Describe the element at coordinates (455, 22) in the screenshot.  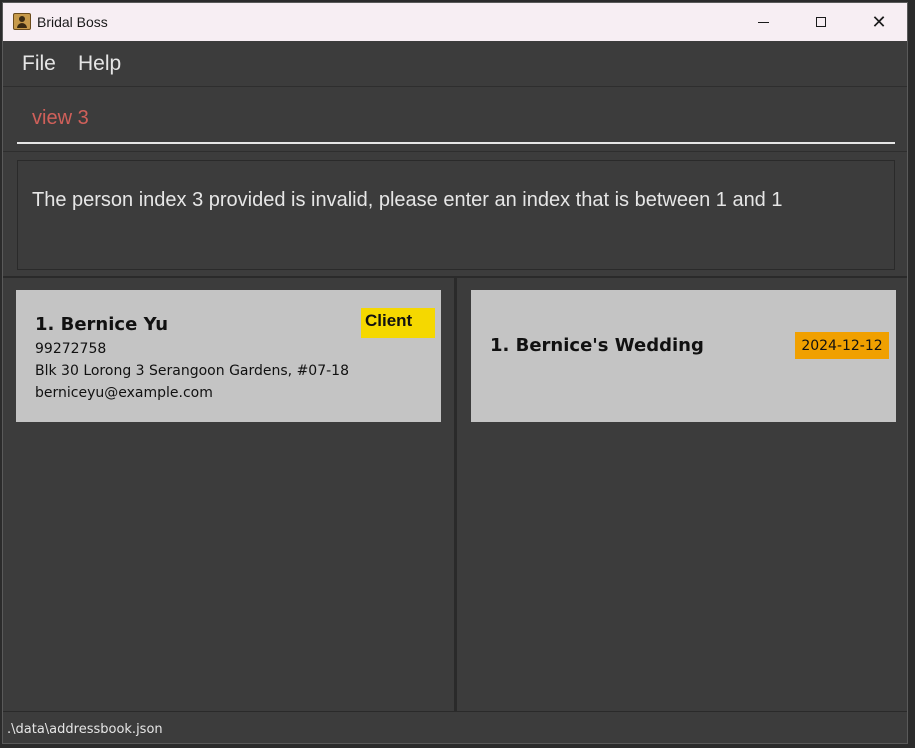
I see `title-bar: Bridal Boss ✕` at that location.